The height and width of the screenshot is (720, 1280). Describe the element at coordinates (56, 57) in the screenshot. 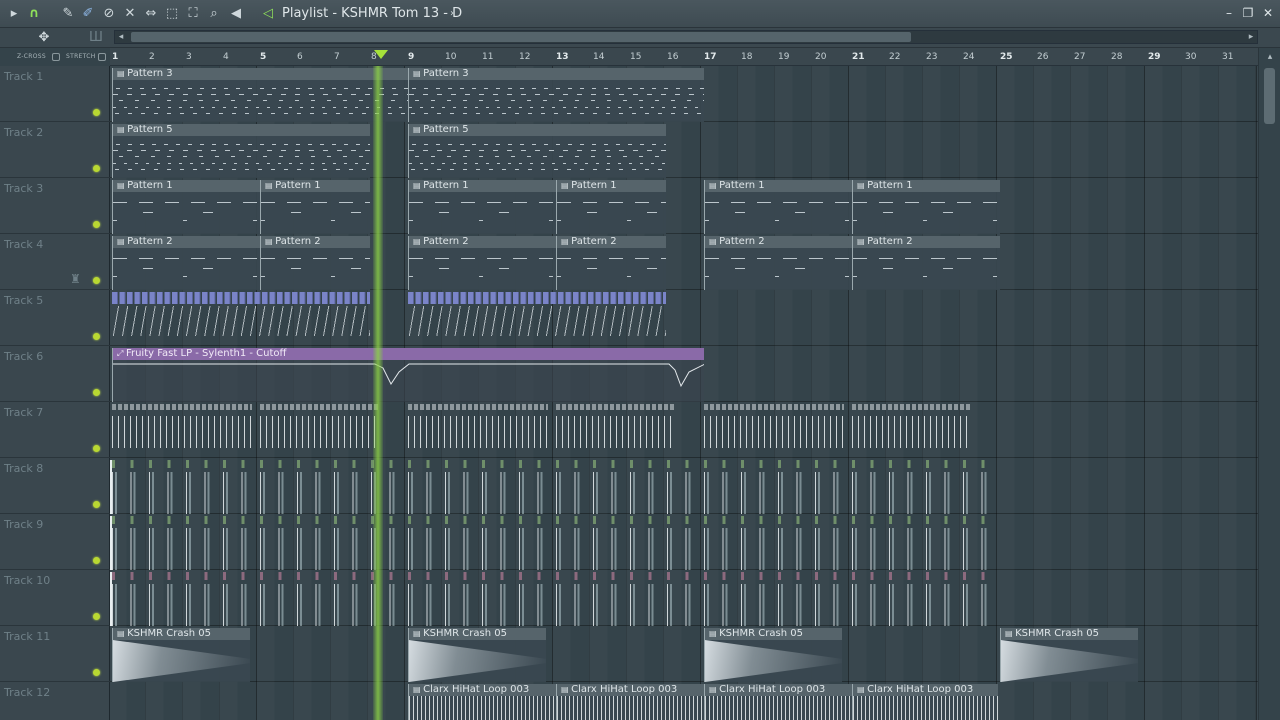

I see `xcross-checkbox` at that location.